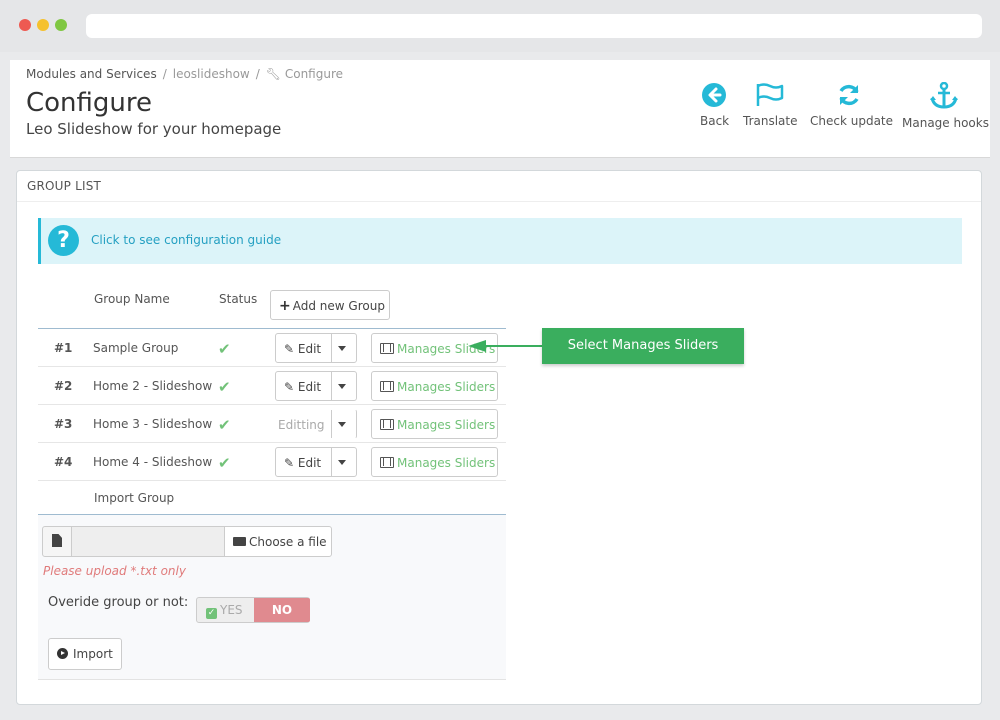 This screenshot has height=720, width=1000. I want to click on question-icon: ?, so click(63, 240).